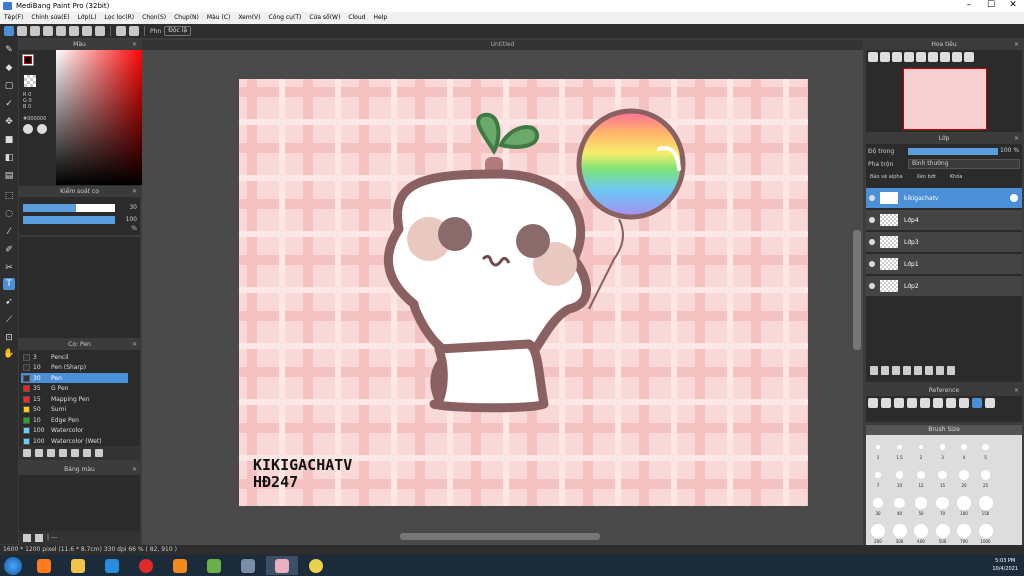 Image resolution: width=1024 pixels, height=576 pixels. What do you see at coordinates (9, 320) in the screenshot?
I see `eyedropper-tool-icon: ⟋` at bounding box center [9, 320].